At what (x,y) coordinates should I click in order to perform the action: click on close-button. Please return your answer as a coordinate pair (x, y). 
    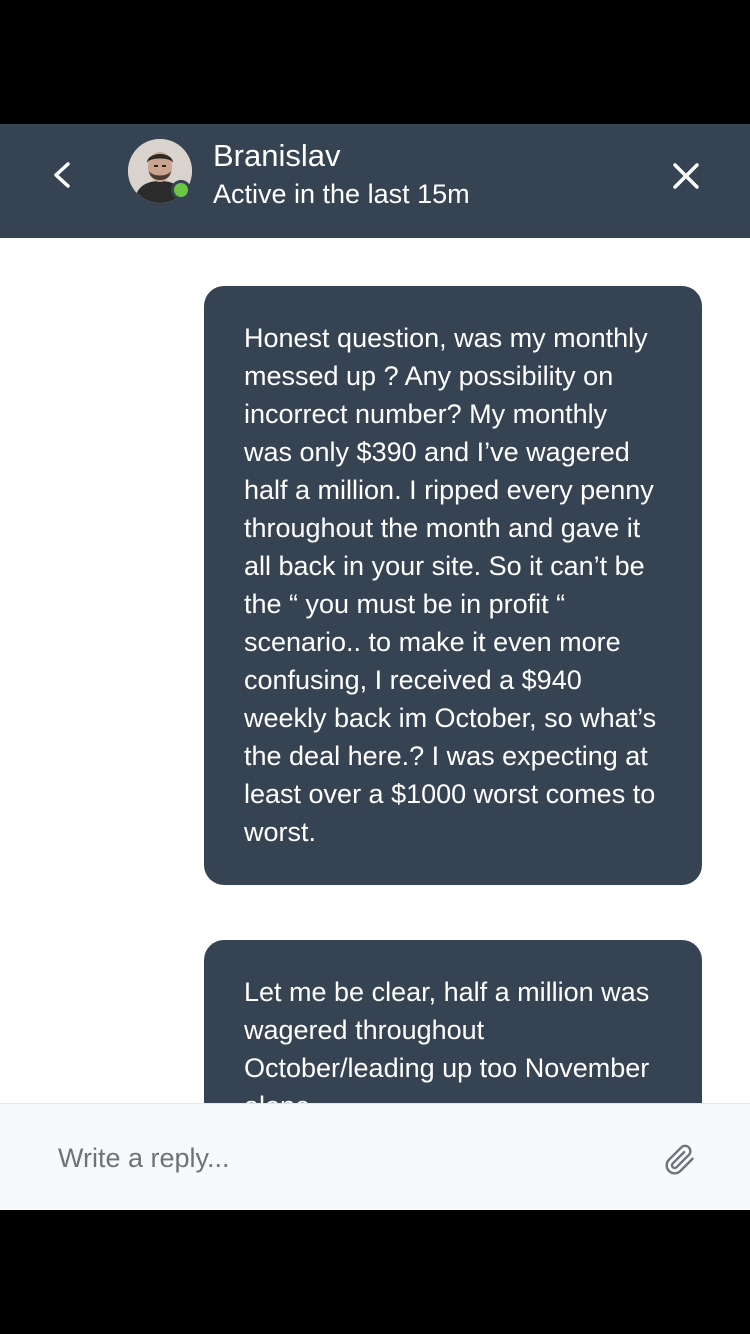
    Looking at the image, I should click on (686, 176).